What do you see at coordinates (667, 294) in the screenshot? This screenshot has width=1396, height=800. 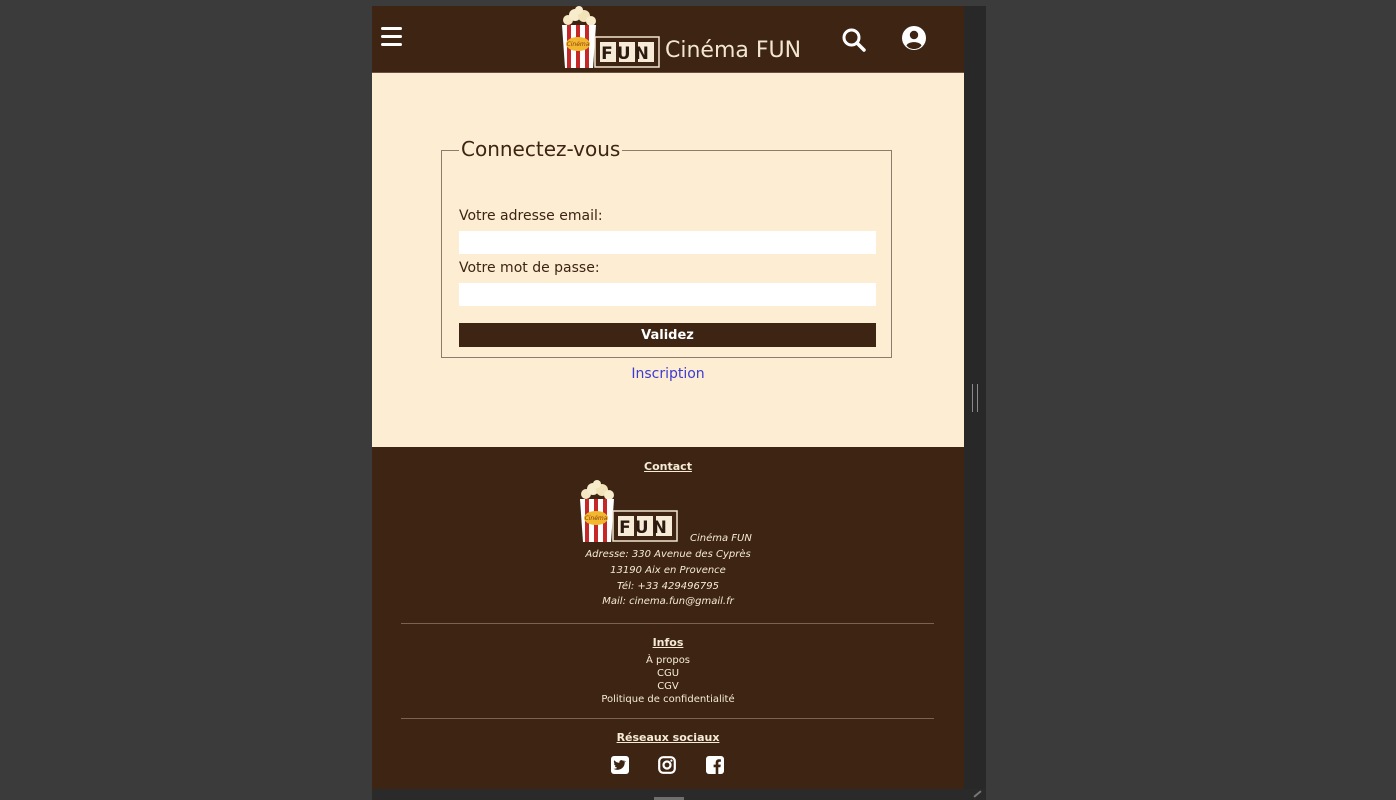 I see `password-field` at bounding box center [667, 294].